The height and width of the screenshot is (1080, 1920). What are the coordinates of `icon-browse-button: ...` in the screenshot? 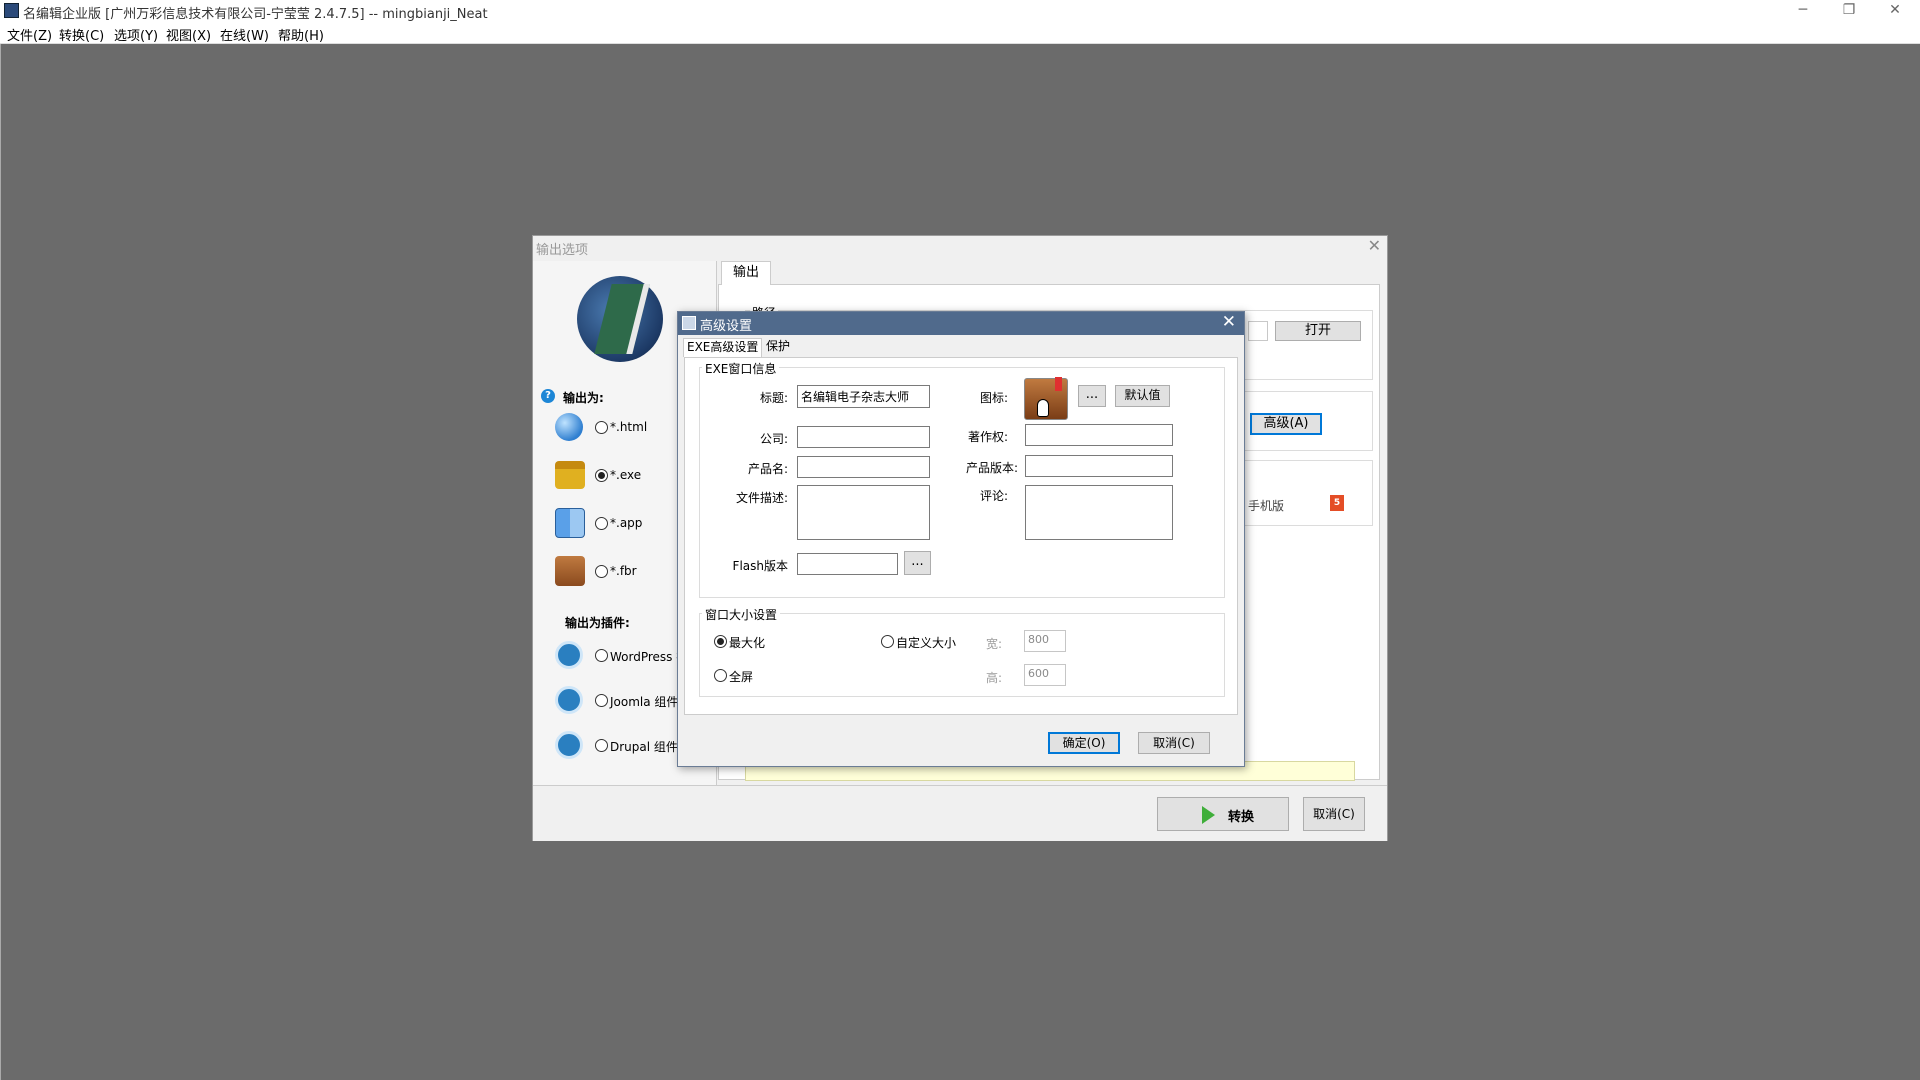 It's located at (1092, 396).